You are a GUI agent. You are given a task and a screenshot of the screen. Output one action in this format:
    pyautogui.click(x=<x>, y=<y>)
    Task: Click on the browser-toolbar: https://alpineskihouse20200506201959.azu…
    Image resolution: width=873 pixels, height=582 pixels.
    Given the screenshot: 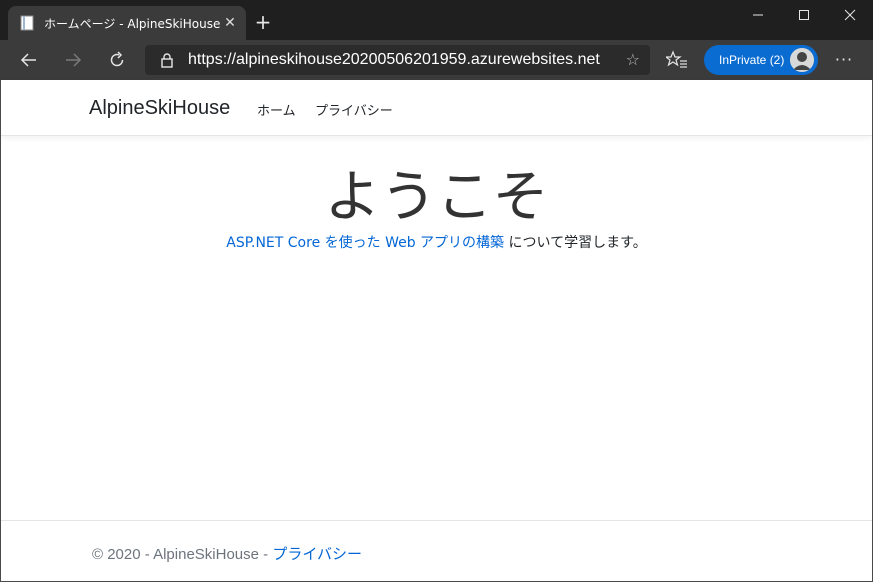 What is the action you would take?
    pyautogui.click(x=436, y=60)
    